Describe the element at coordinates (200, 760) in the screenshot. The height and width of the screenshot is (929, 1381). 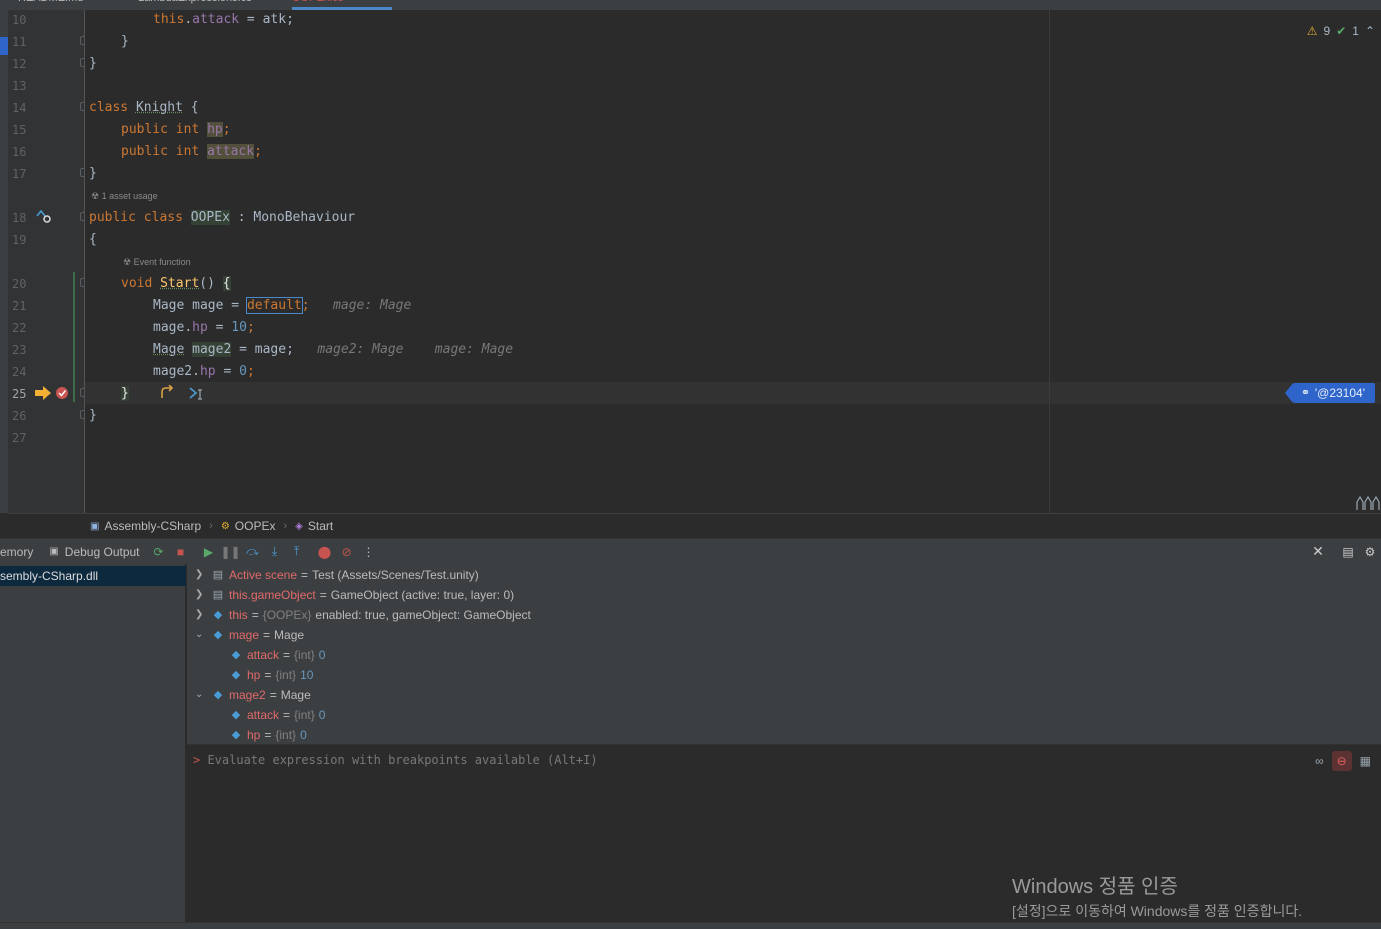
I see `prompt-icon: >` at that location.